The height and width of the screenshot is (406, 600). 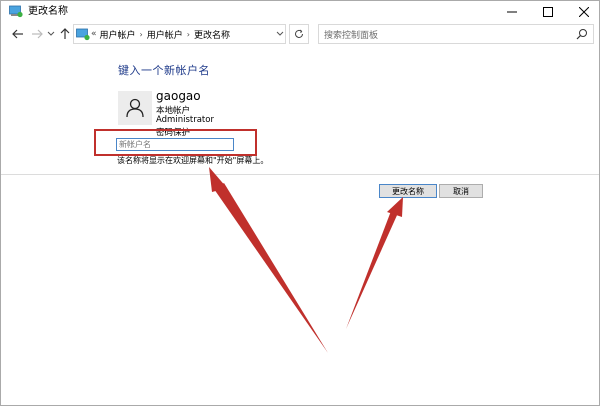 What do you see at coordinates (300, 12) in the screenshot?
I see `title-bar: 更改名称` at bounding box center [300, 12].